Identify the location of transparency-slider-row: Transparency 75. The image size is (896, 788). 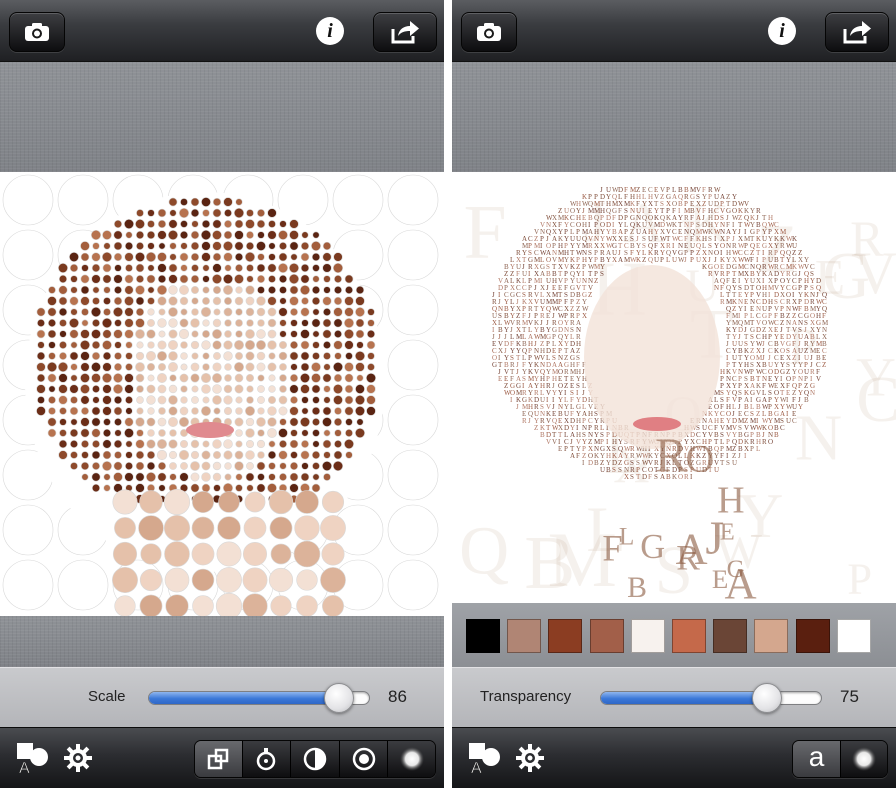
(674, 697).